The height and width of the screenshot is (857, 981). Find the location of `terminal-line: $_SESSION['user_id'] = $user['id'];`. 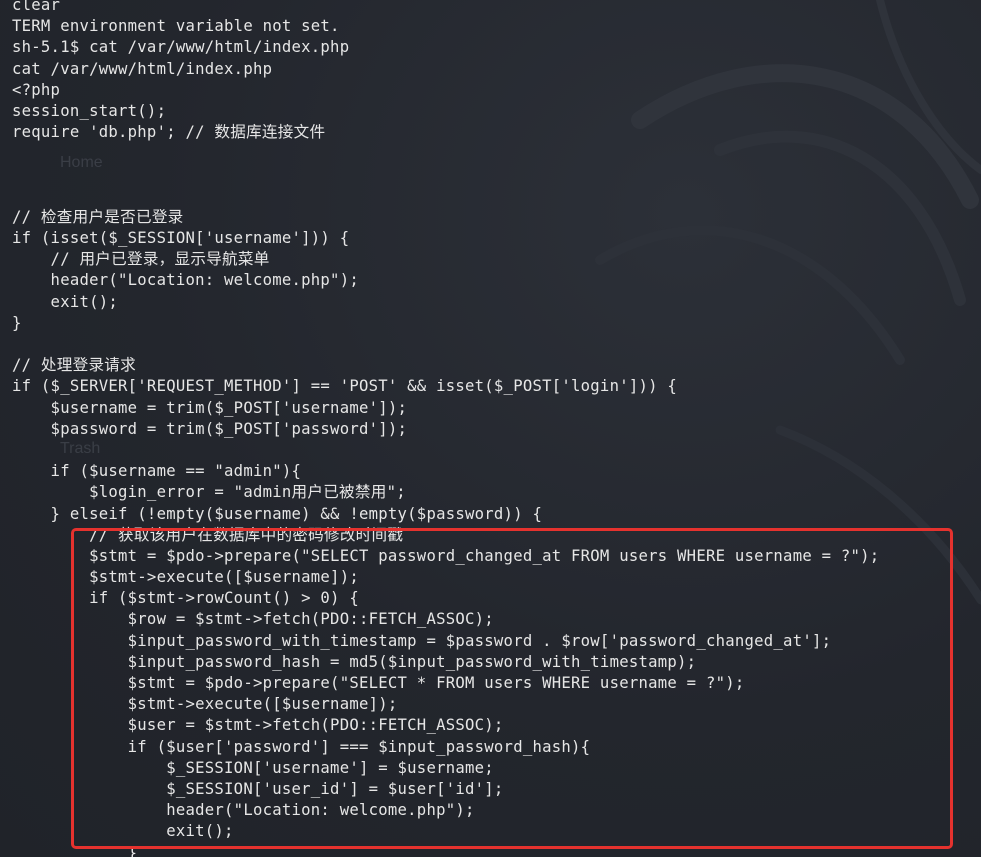

terminal-line: $_SESSION['user_id'] = $user['id']; is located at coordinates (258, 788).